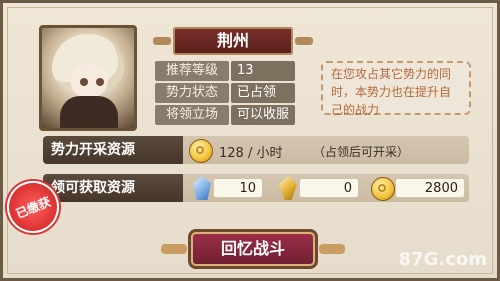 This screenshot has height=281, width=500. Describe the element at coordinates (396, 89) in the screenshot. I see `tip-note: 在您攻占其它势力的同时，本势力也在提升自己的战力` at that location.